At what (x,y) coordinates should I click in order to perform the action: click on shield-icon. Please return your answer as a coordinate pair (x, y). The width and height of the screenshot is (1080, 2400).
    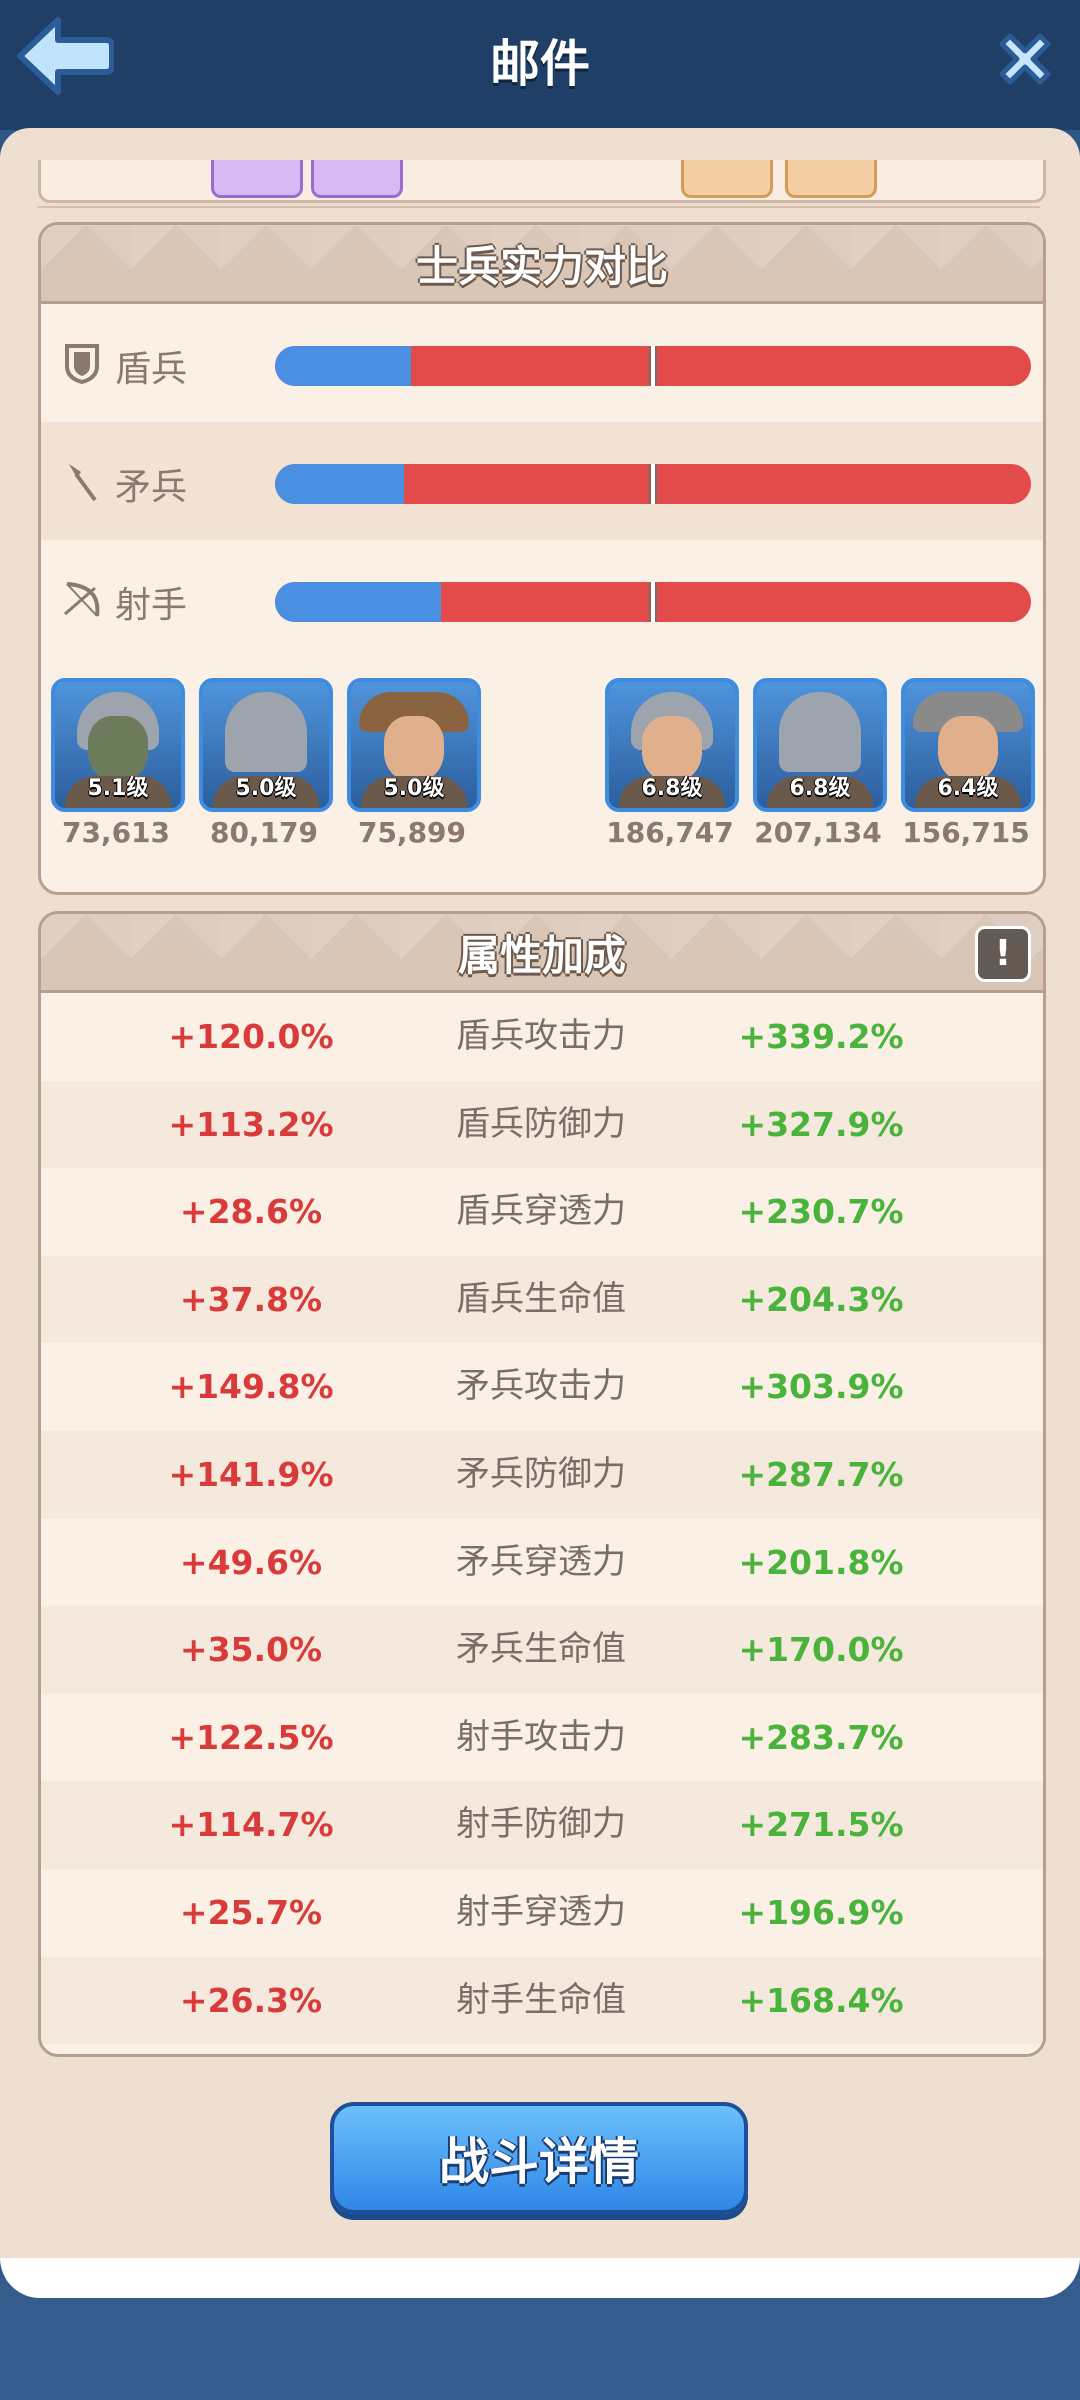
    Looking at the image, I should click on (82, 364).